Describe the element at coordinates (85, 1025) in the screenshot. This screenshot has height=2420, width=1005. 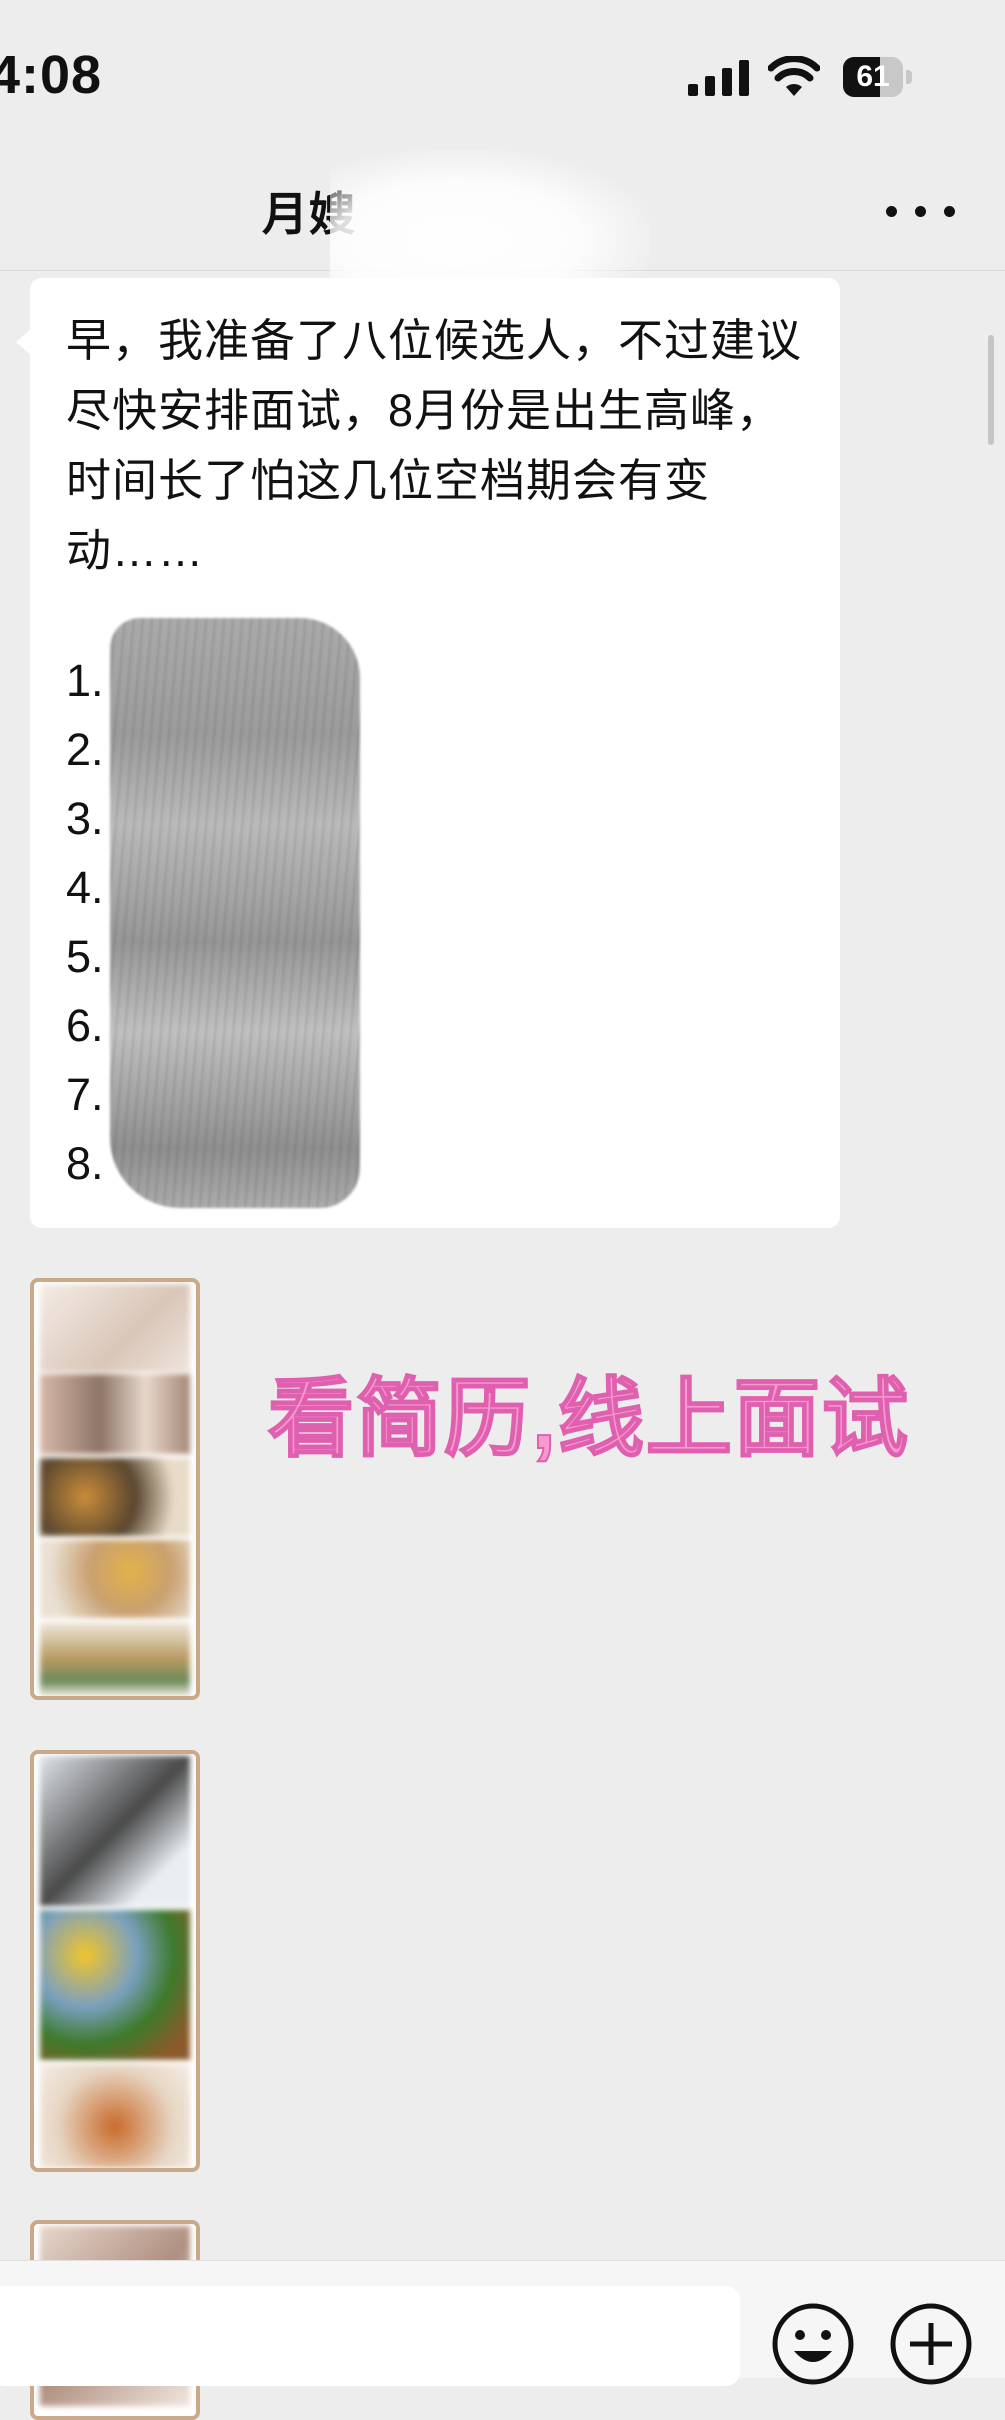
I see `list-item: 6.` at that location.